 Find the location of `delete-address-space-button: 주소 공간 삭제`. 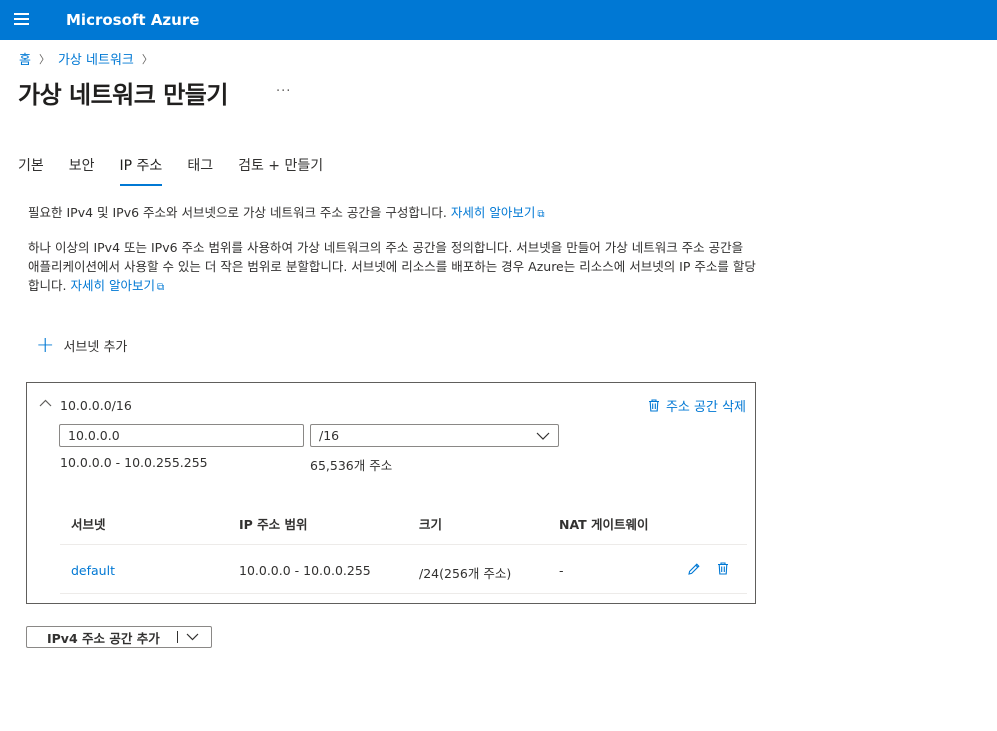

delete-address-space-button: 주소 공간 삭제 is located at coordinates (697, 405).